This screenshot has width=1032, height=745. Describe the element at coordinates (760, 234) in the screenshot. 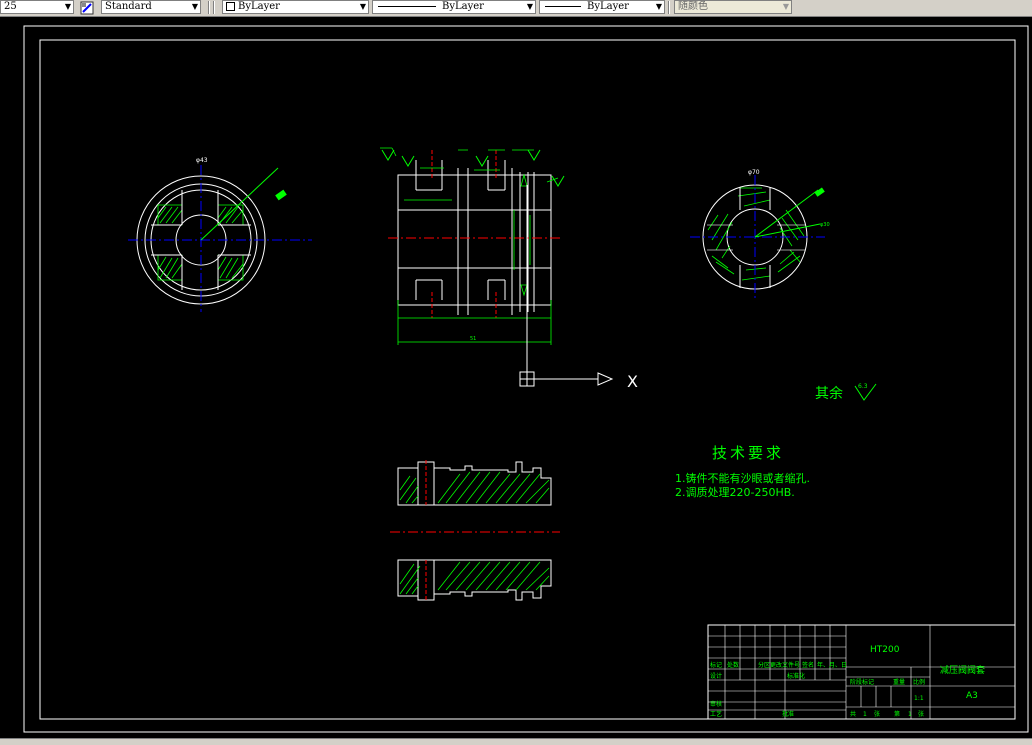

I see `right-end-view: φ70 φ30` at that location.